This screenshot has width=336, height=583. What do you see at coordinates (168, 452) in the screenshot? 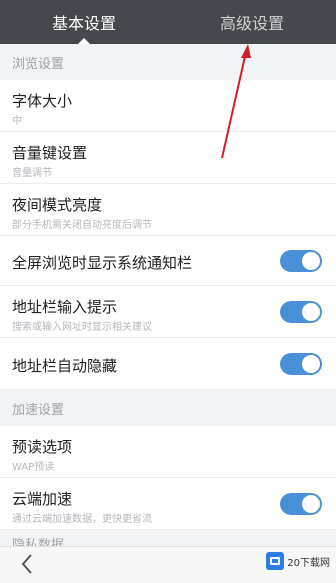
I see `setting-preload: 预读选项 WAP预读` at bounding box center [168, 452].